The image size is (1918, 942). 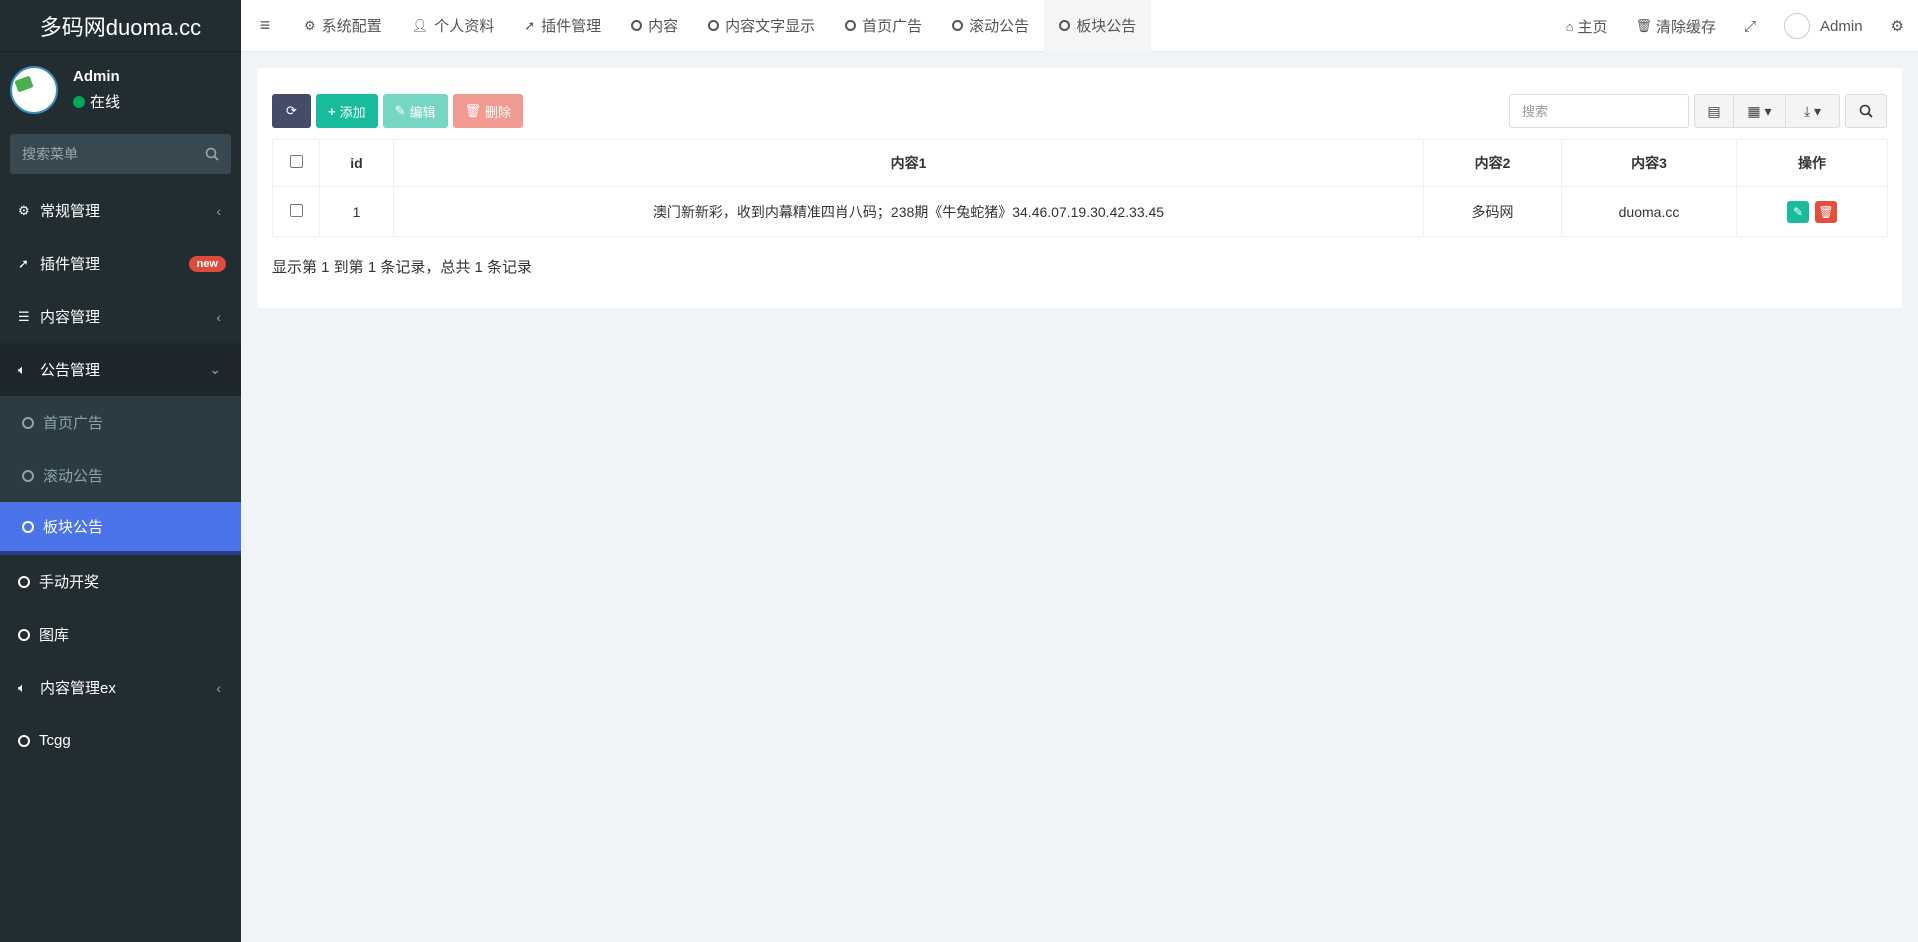 What do you see at coordinates (770, 26) in the screenshot?
I see `tab-label: 内容文字显示` at bounding box center [770, 26].